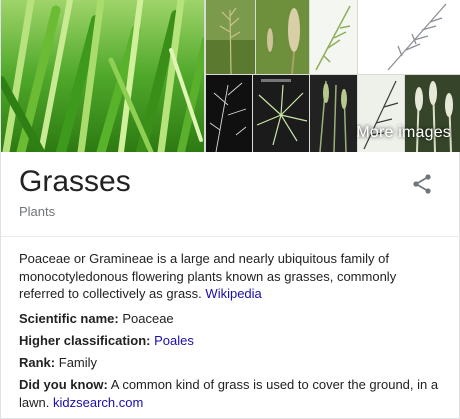  Describe the element at coordinates (234, 363) in the screenshot. I see `fact-rank: Rank: Family` at that location.